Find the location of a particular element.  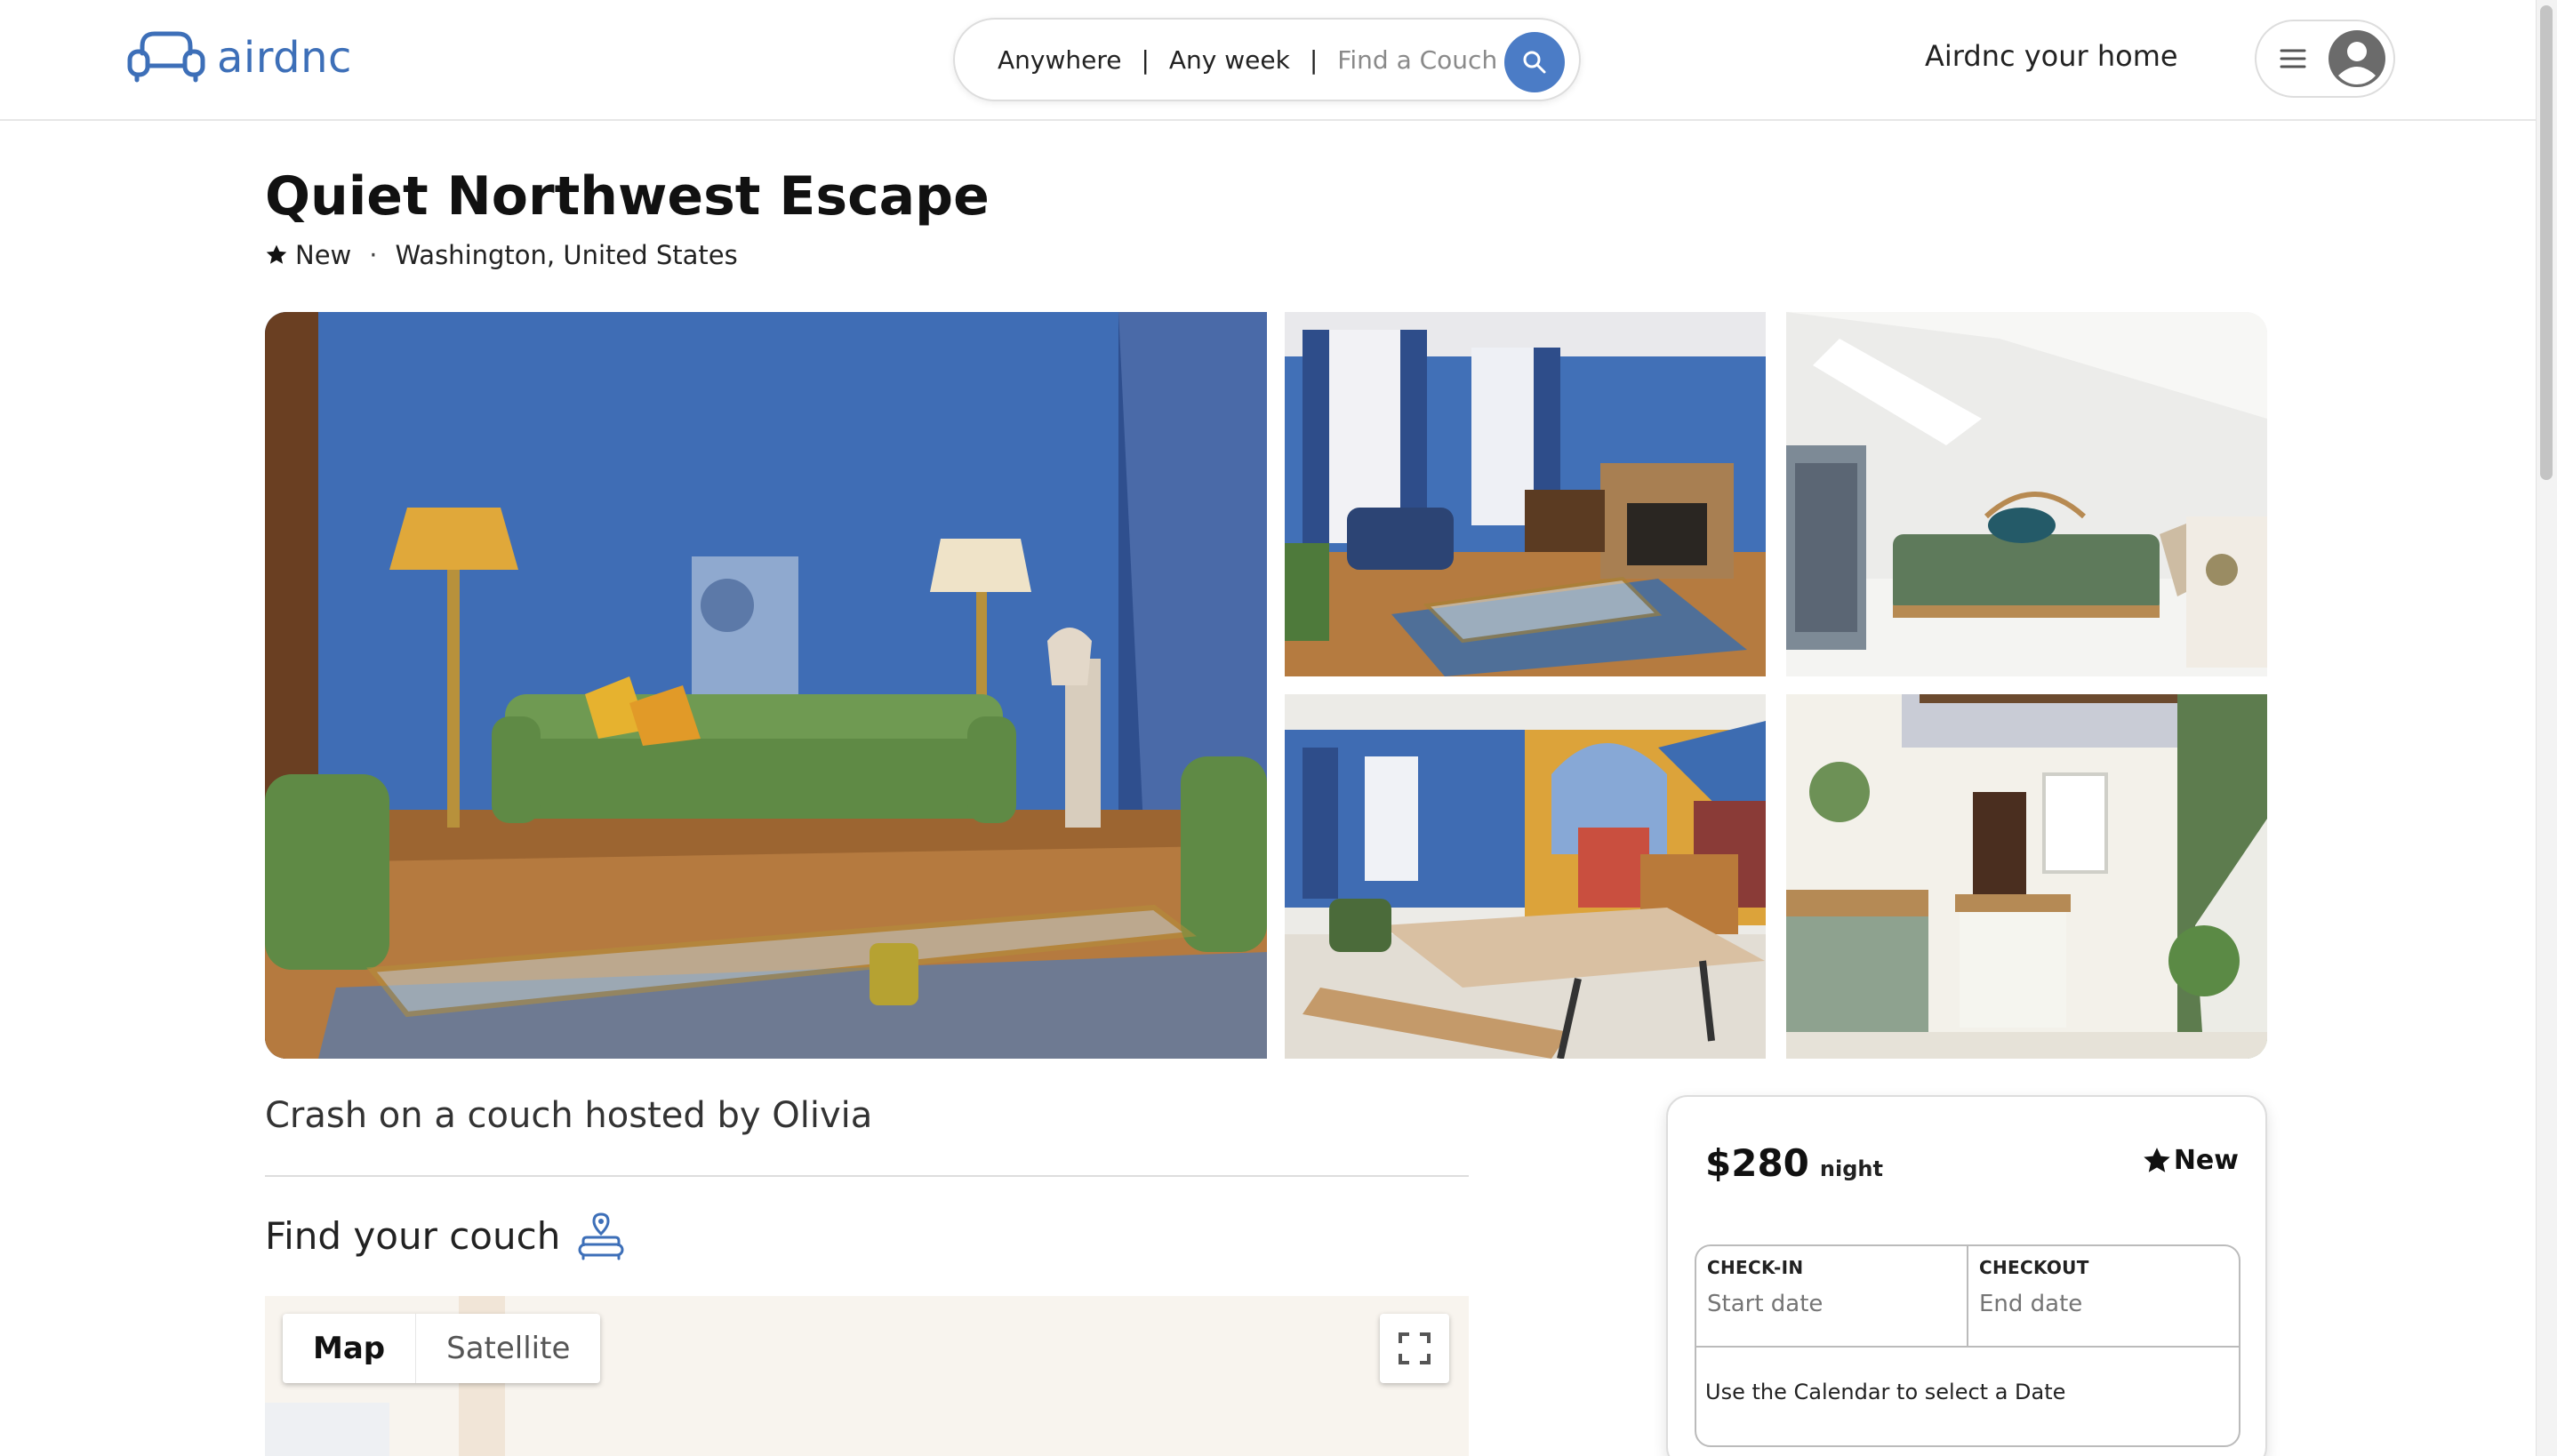

kitchen-photo is located at coordinates (2026, 876).